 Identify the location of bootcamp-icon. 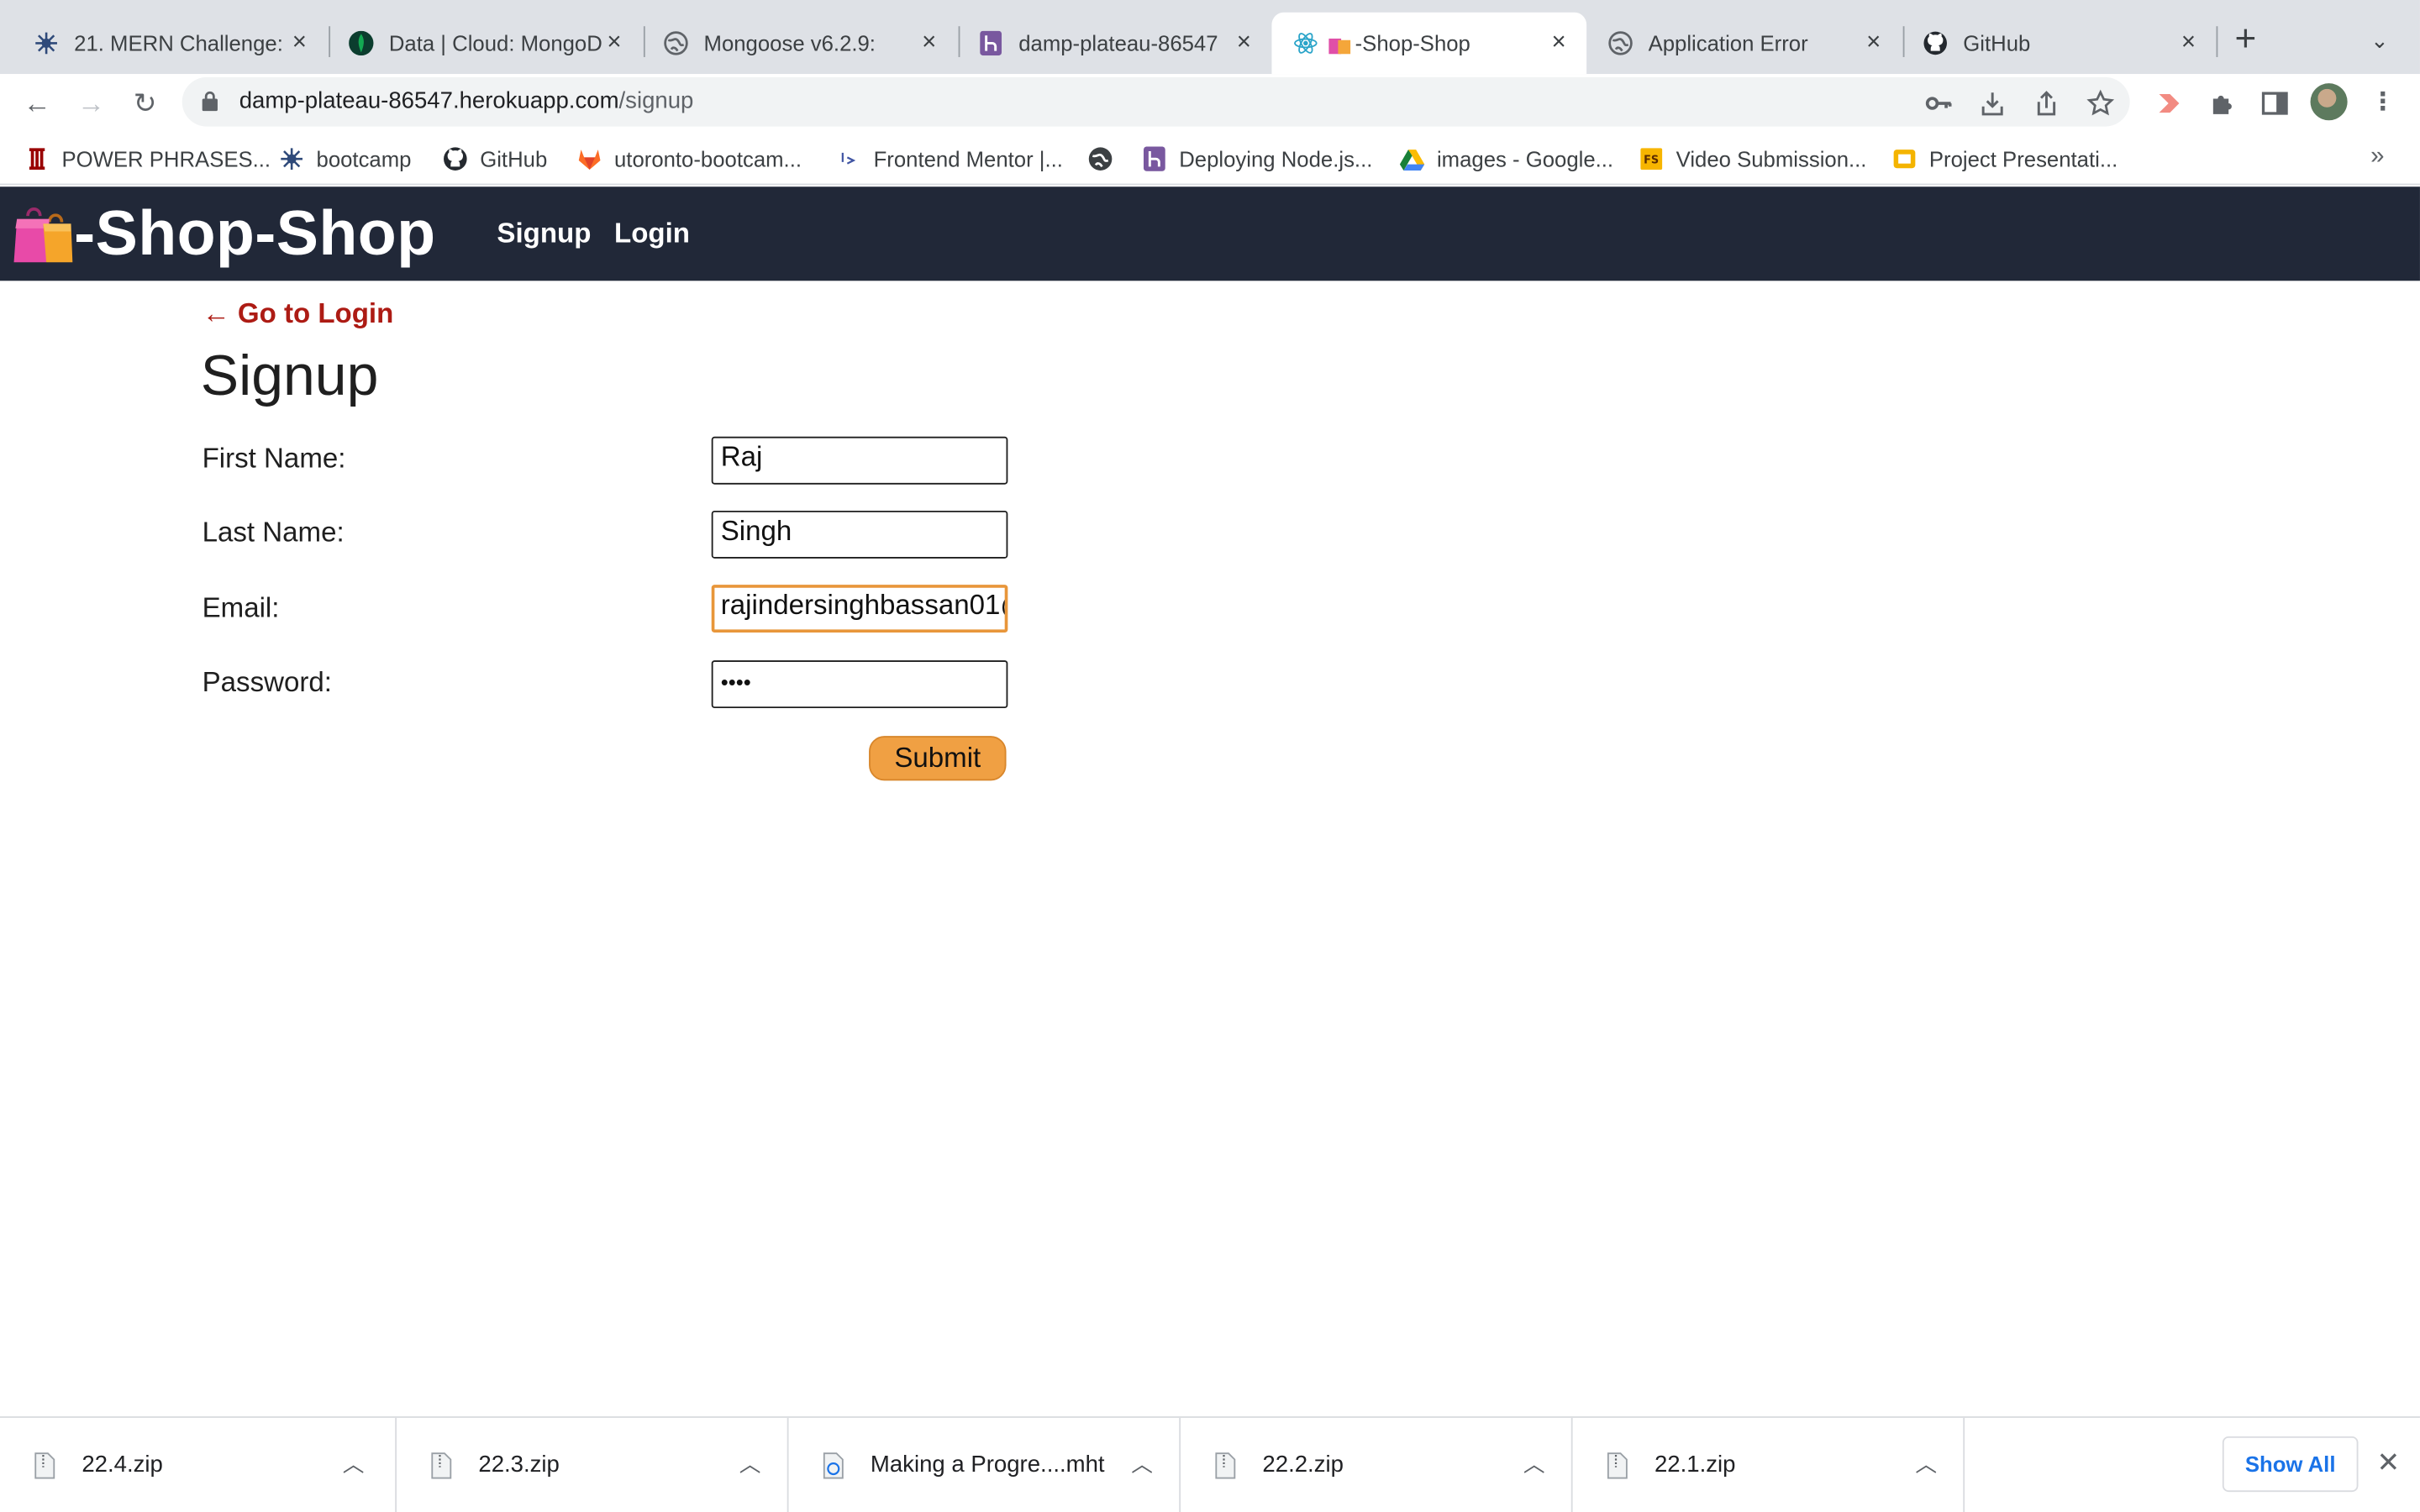
(46, 43).